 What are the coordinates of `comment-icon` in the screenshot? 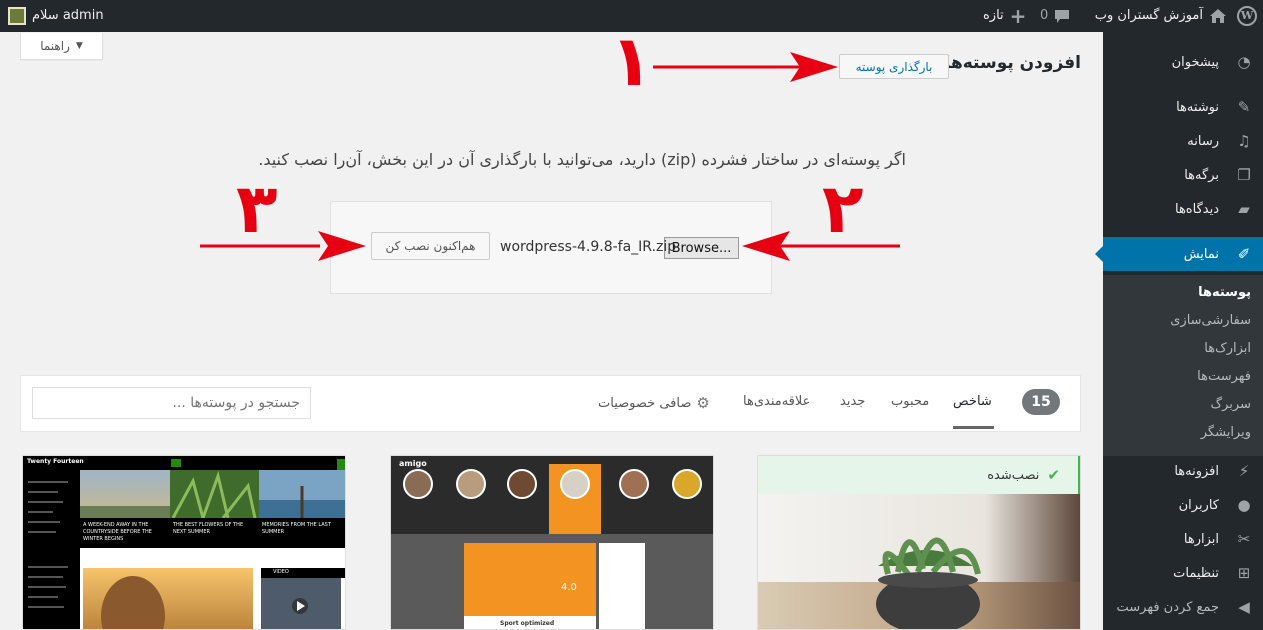 It's located at (1062, 16).